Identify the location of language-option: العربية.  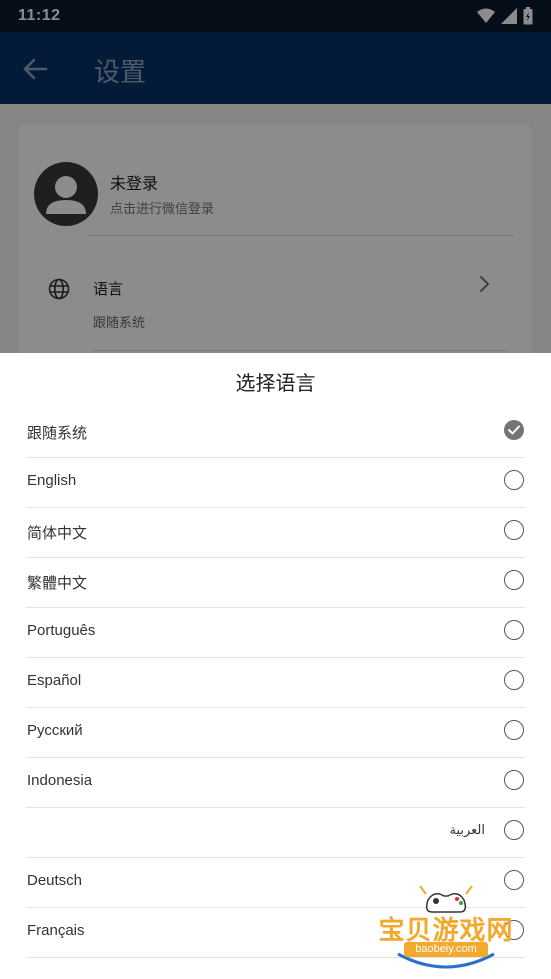
(275, 833).